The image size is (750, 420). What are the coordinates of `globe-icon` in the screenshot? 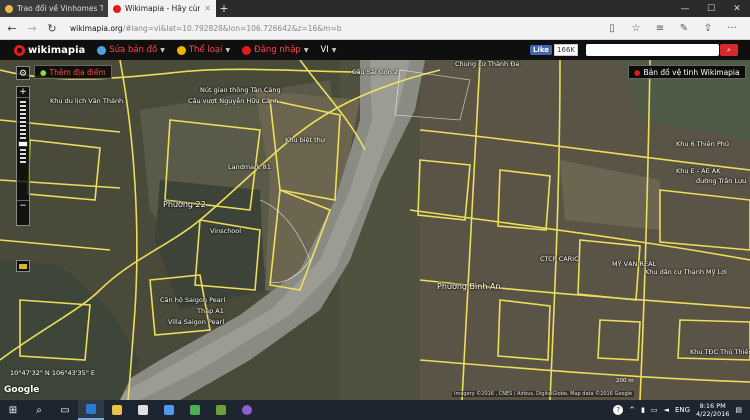 It's located at (102, 50).